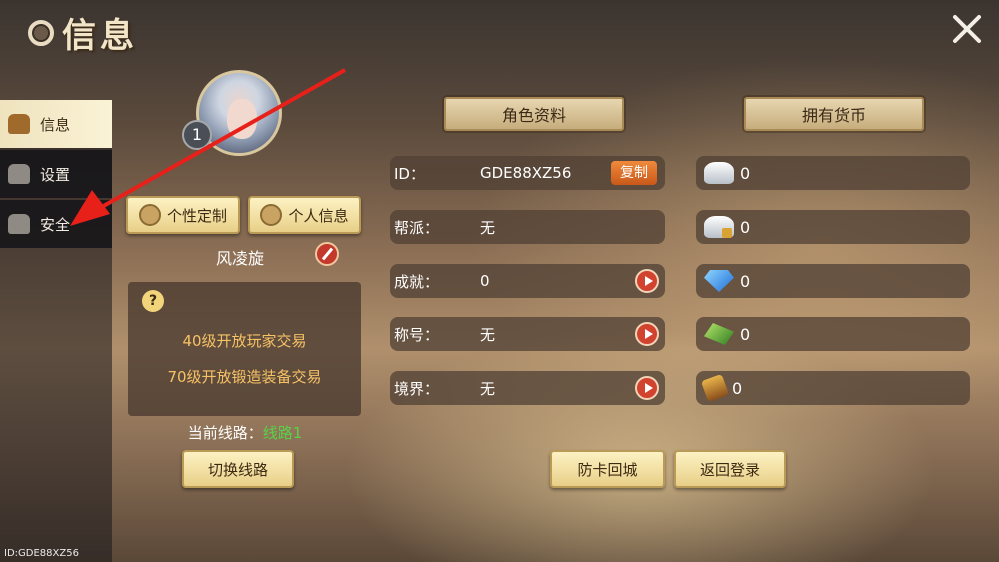 This screenshot has width=999, height=562. I want to click on sidebar: 信息 设置 安全, so click(56, 175).